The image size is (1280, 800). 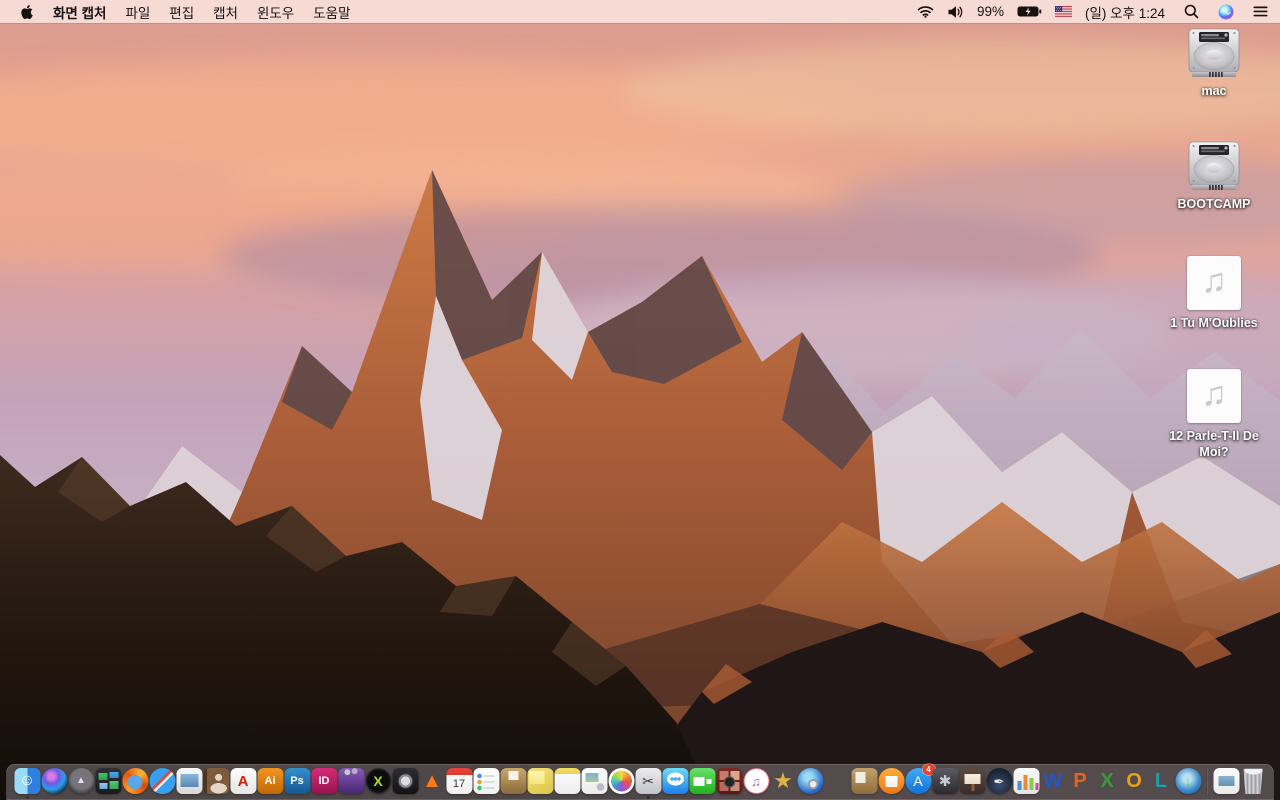 I want to click on adobe-illustrator-icon: Ai, so click(x=270, y=781).